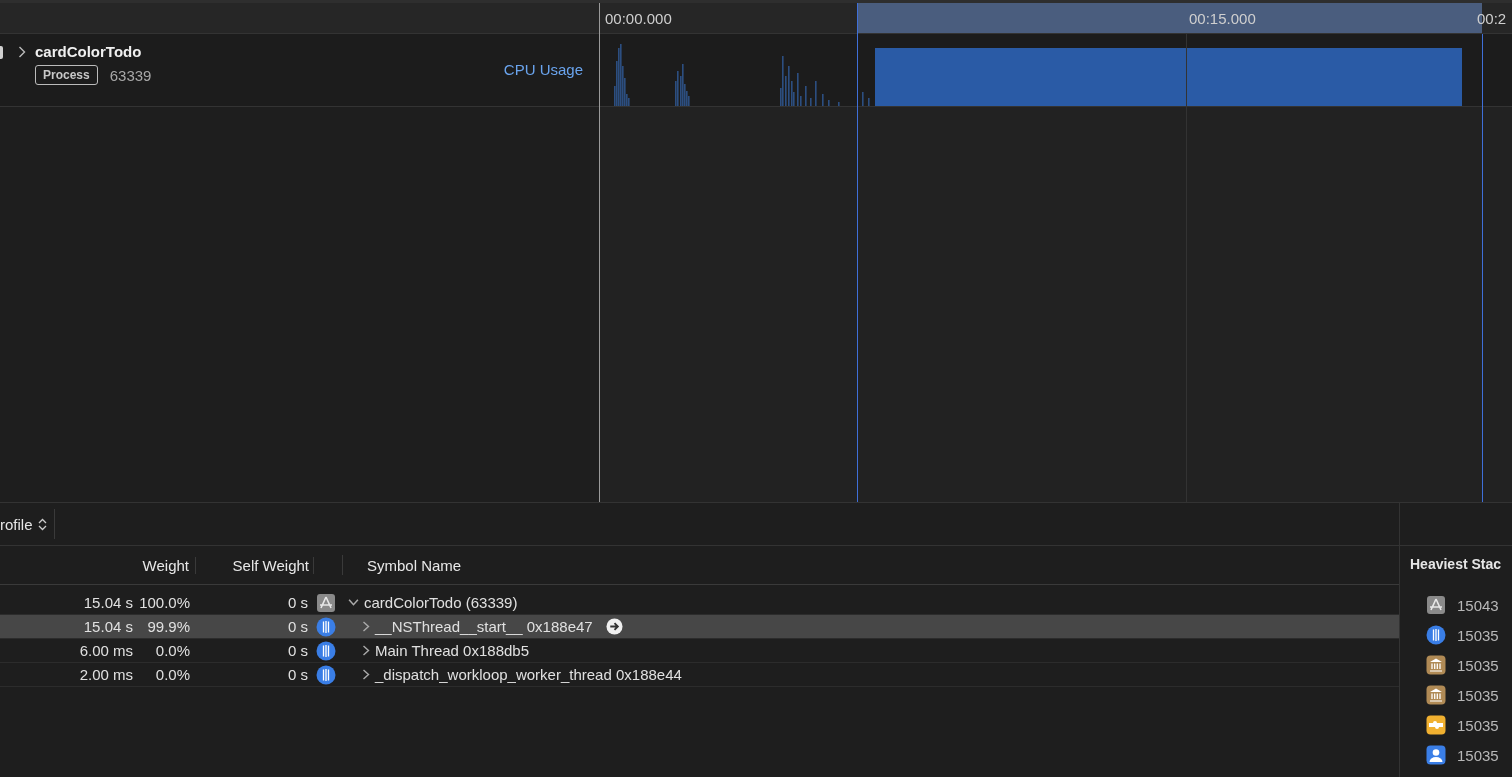  I want to click on stack-app-icon, so click(1436, 605).